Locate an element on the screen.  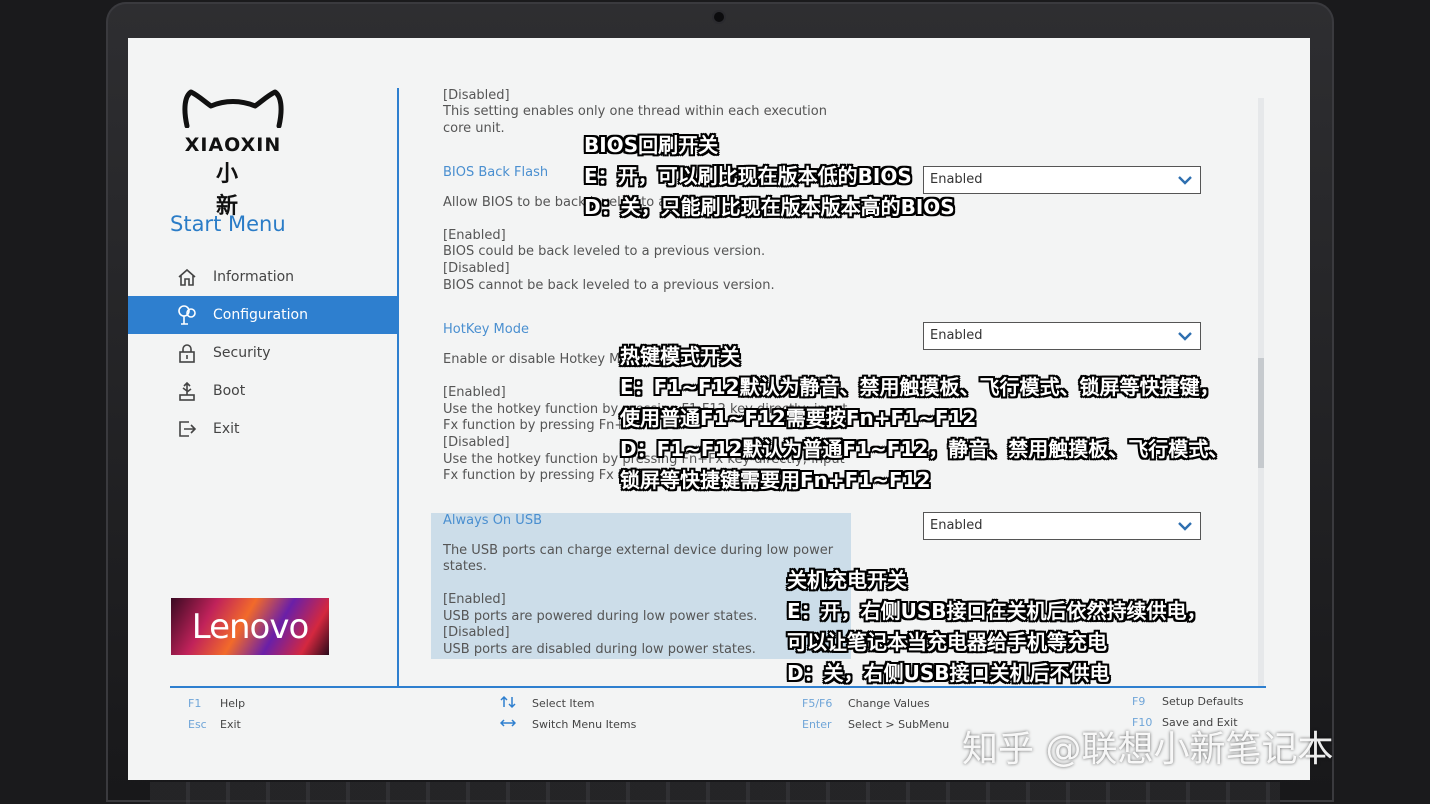
f1-label: Help is located at coordinates (233, 703).